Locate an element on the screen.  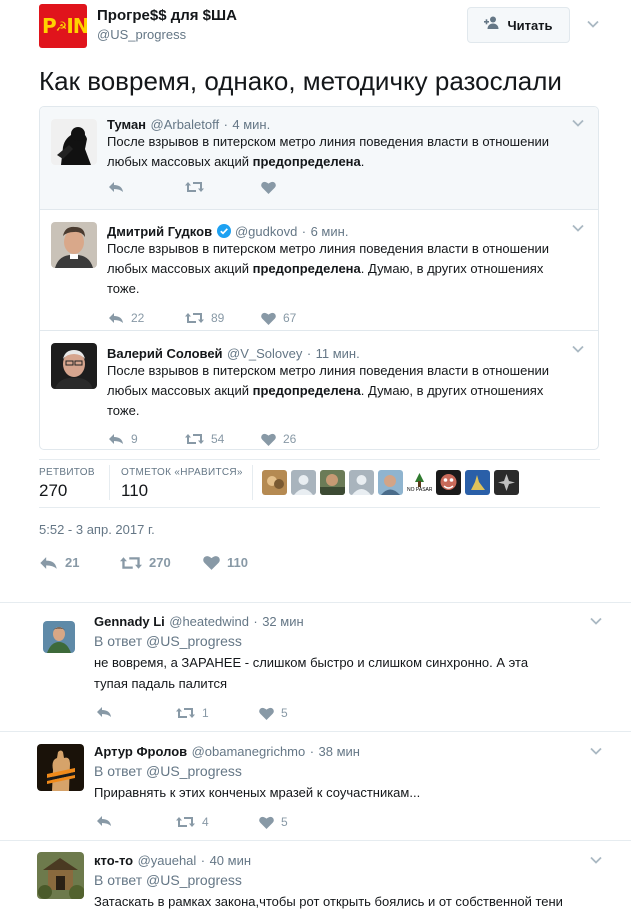
tweet-menu-chevron-icon is located at coordinates (593, 24).